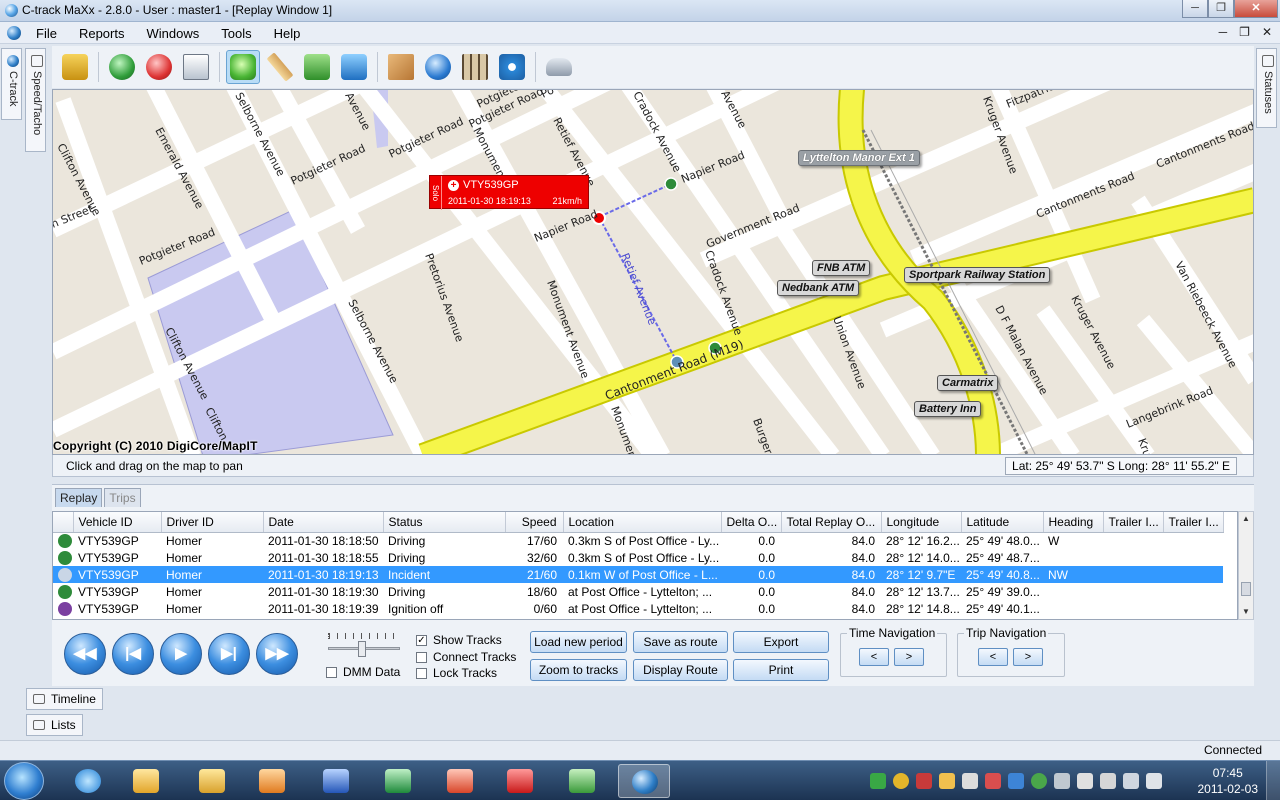 The width and height of the screenshot is (1280, 800). What do you see at coordinates (1221, 9) in the screenshot?
I see `maximize-button: ❐` at bounding box center [1221, 9].